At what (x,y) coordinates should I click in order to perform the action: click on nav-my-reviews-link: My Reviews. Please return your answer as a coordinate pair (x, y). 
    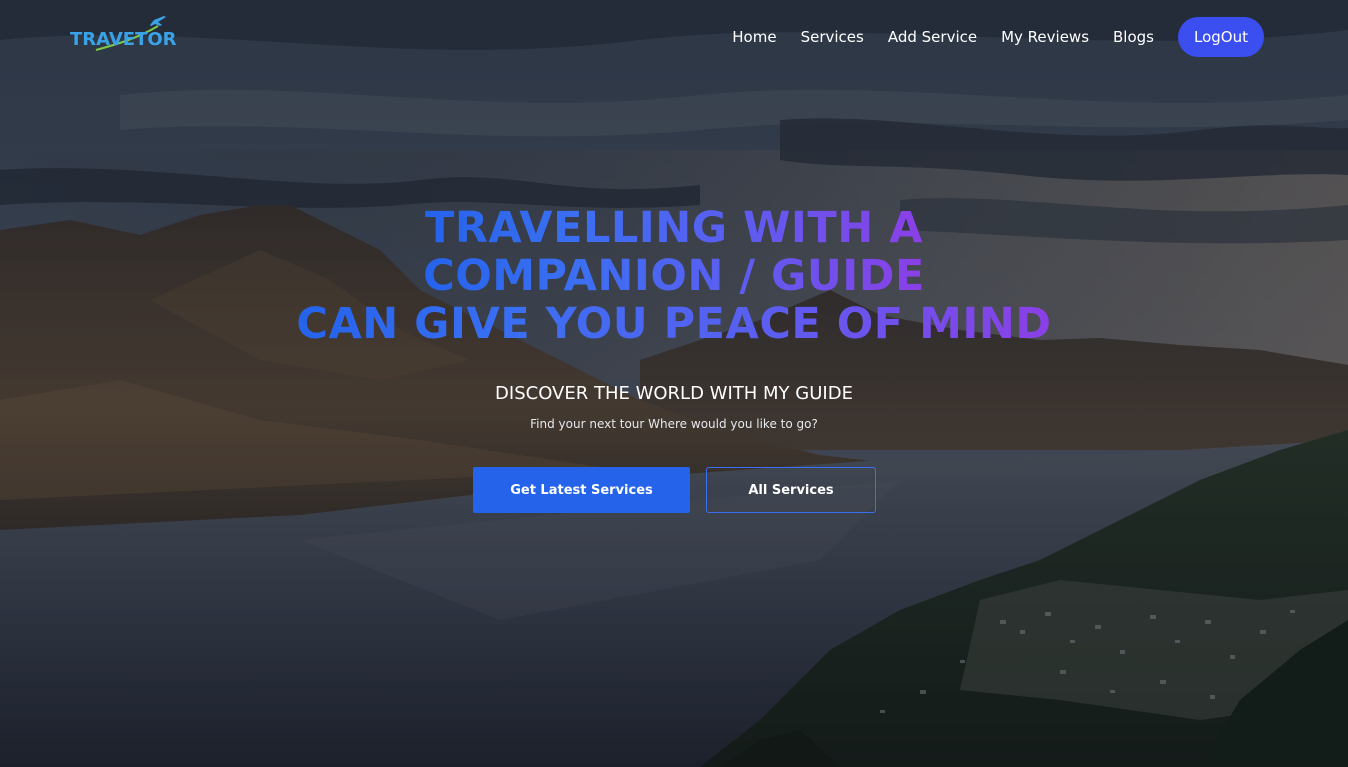
    Looking at the image, I should click on (1045, 37).